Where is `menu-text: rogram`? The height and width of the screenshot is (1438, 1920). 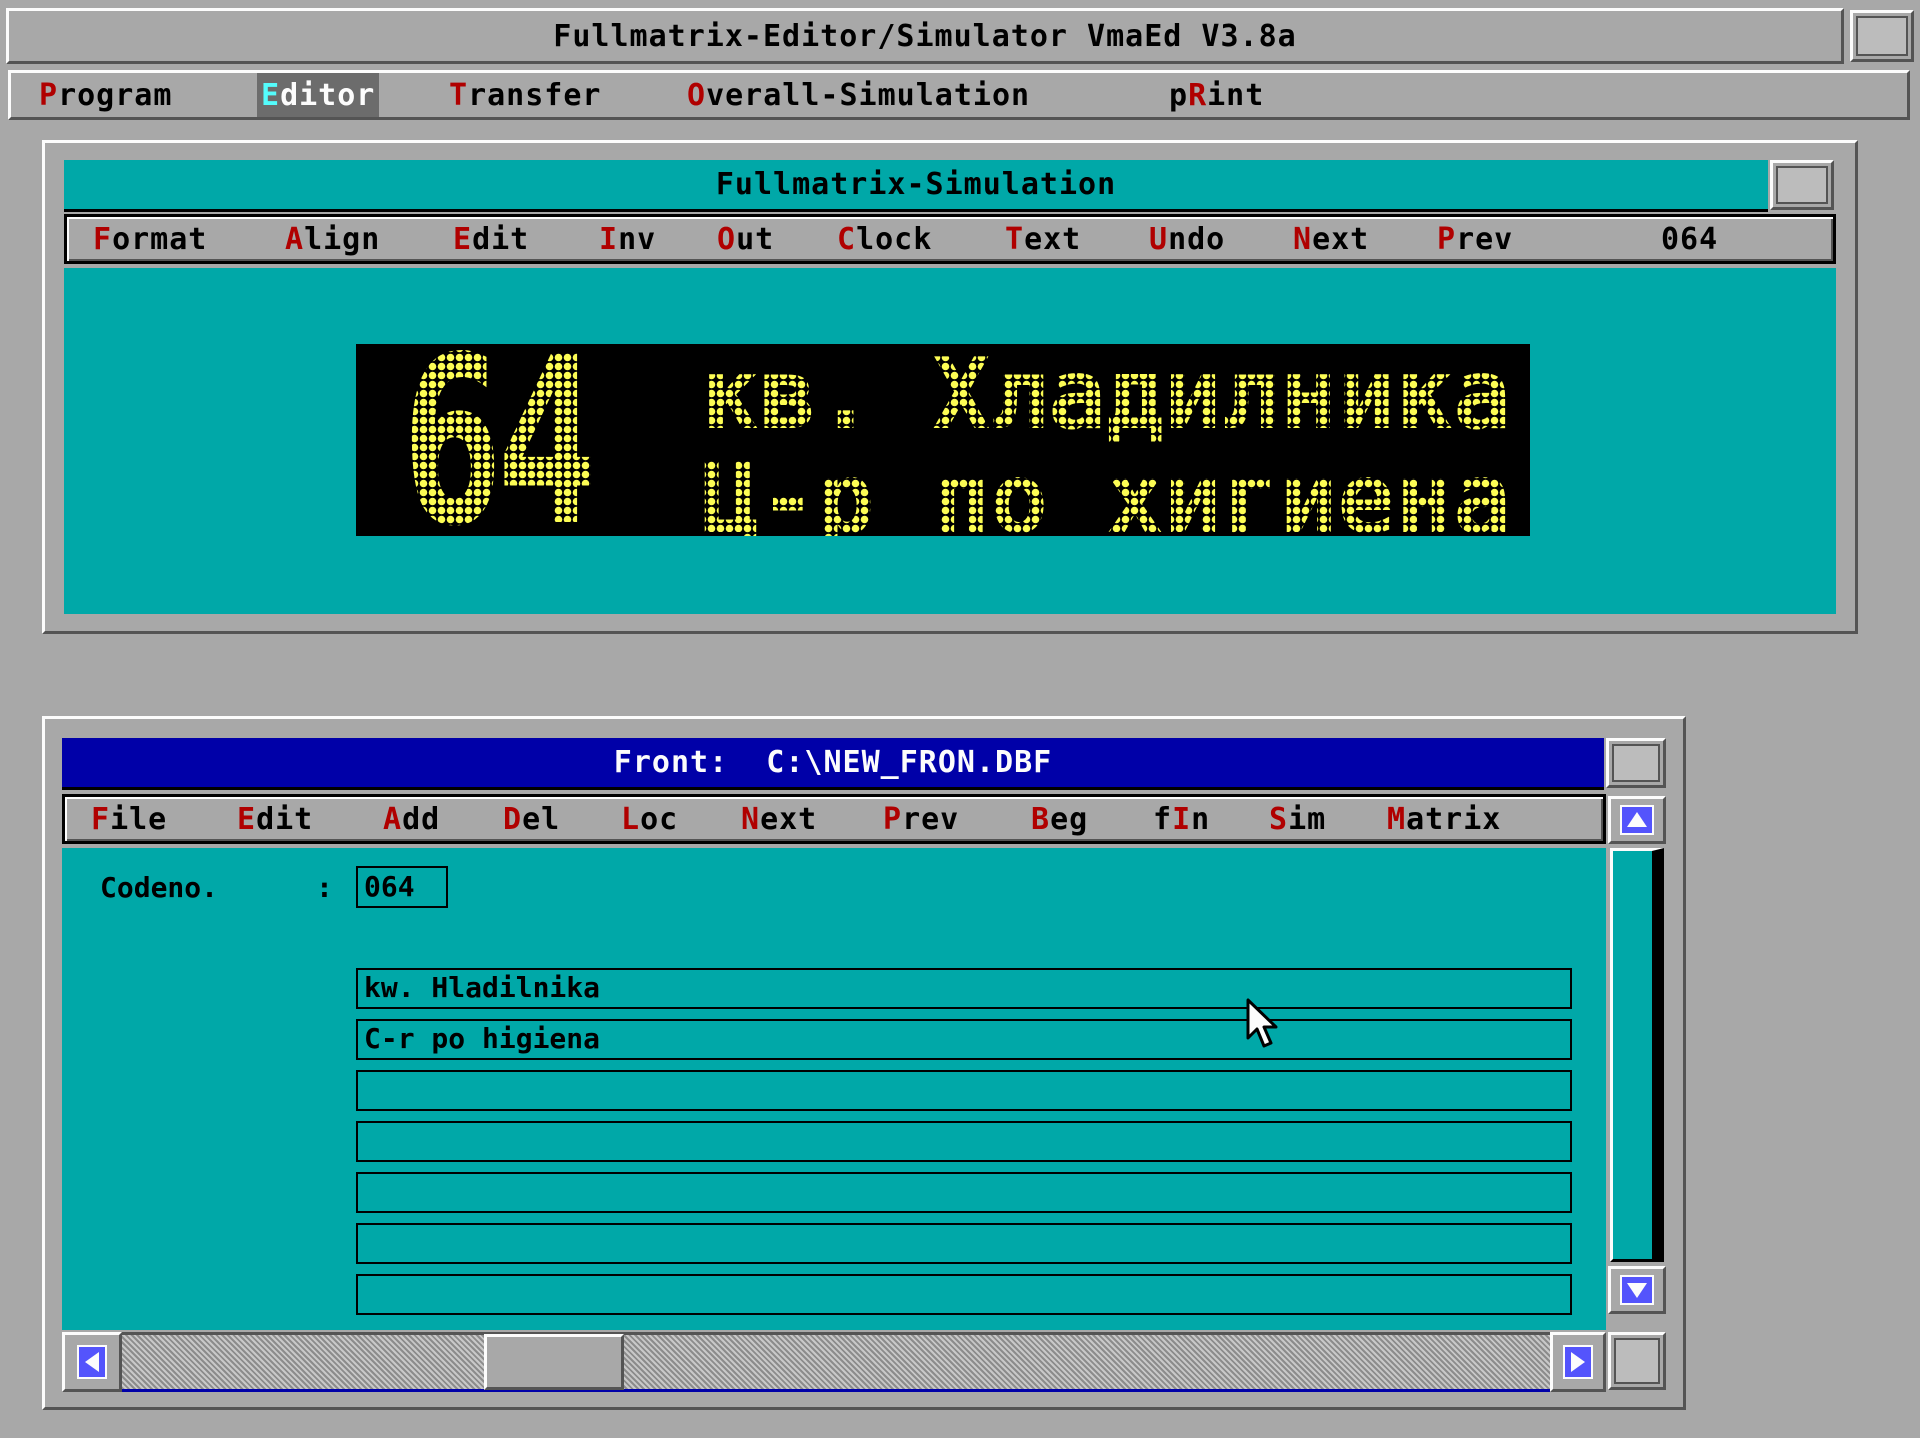 menu-text: rogram is located at coordinates (115, 95).